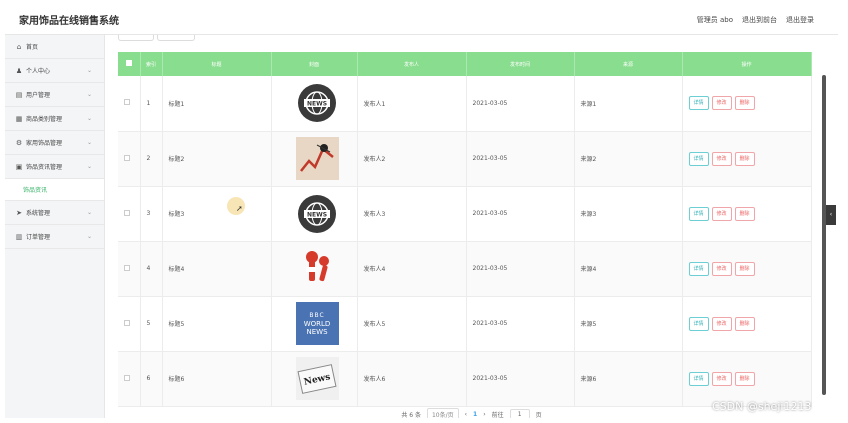 The width and height of the screenshot is (848, 423). I want to click on table-header-row: 索引 标题 封面 发布人 发布时间 来源 操作, so click(465, 64).